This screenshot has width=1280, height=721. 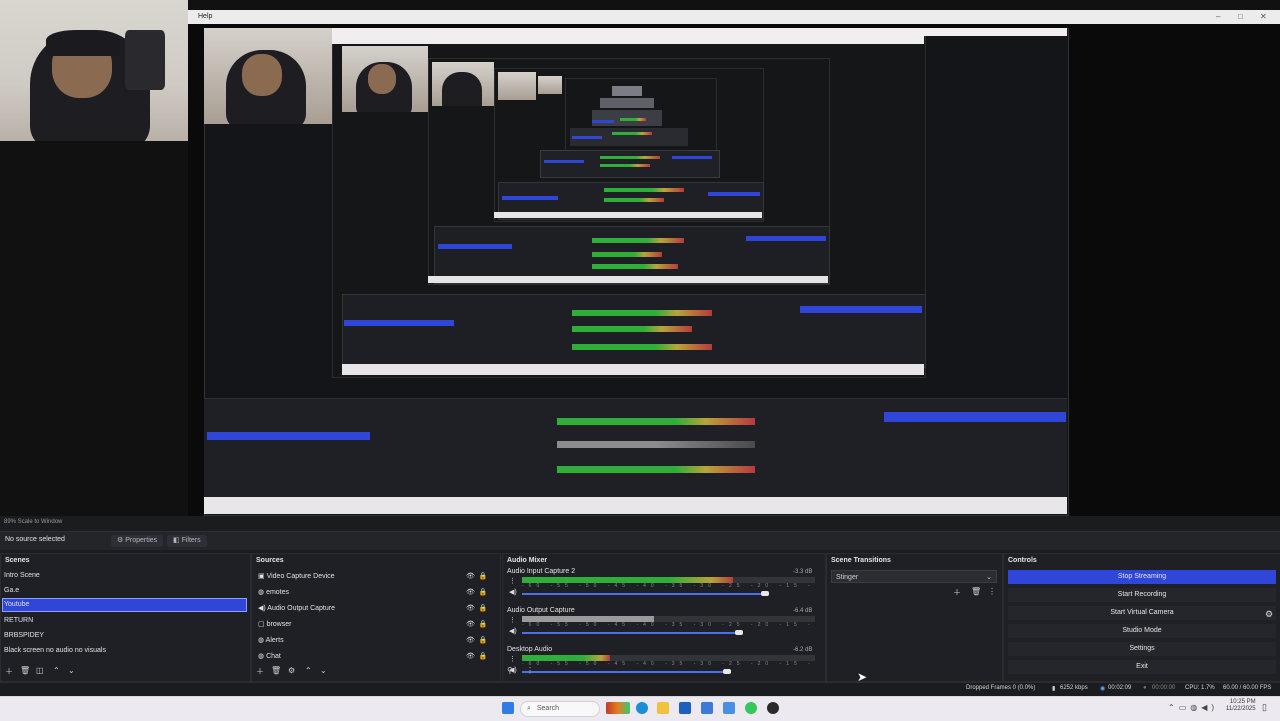 What do you see at coordinates (1142, 649) in the screenshot?
I see `settings-button: Settings` at bounding box center [1142, 649].